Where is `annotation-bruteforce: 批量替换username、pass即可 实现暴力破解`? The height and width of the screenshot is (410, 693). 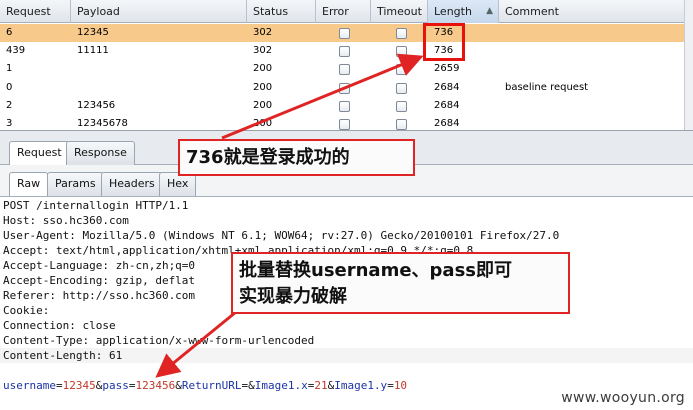
annotation-bruteforce: 批量替换username、pass即可 实现暴力破解 is located at coordinates (400, 283).